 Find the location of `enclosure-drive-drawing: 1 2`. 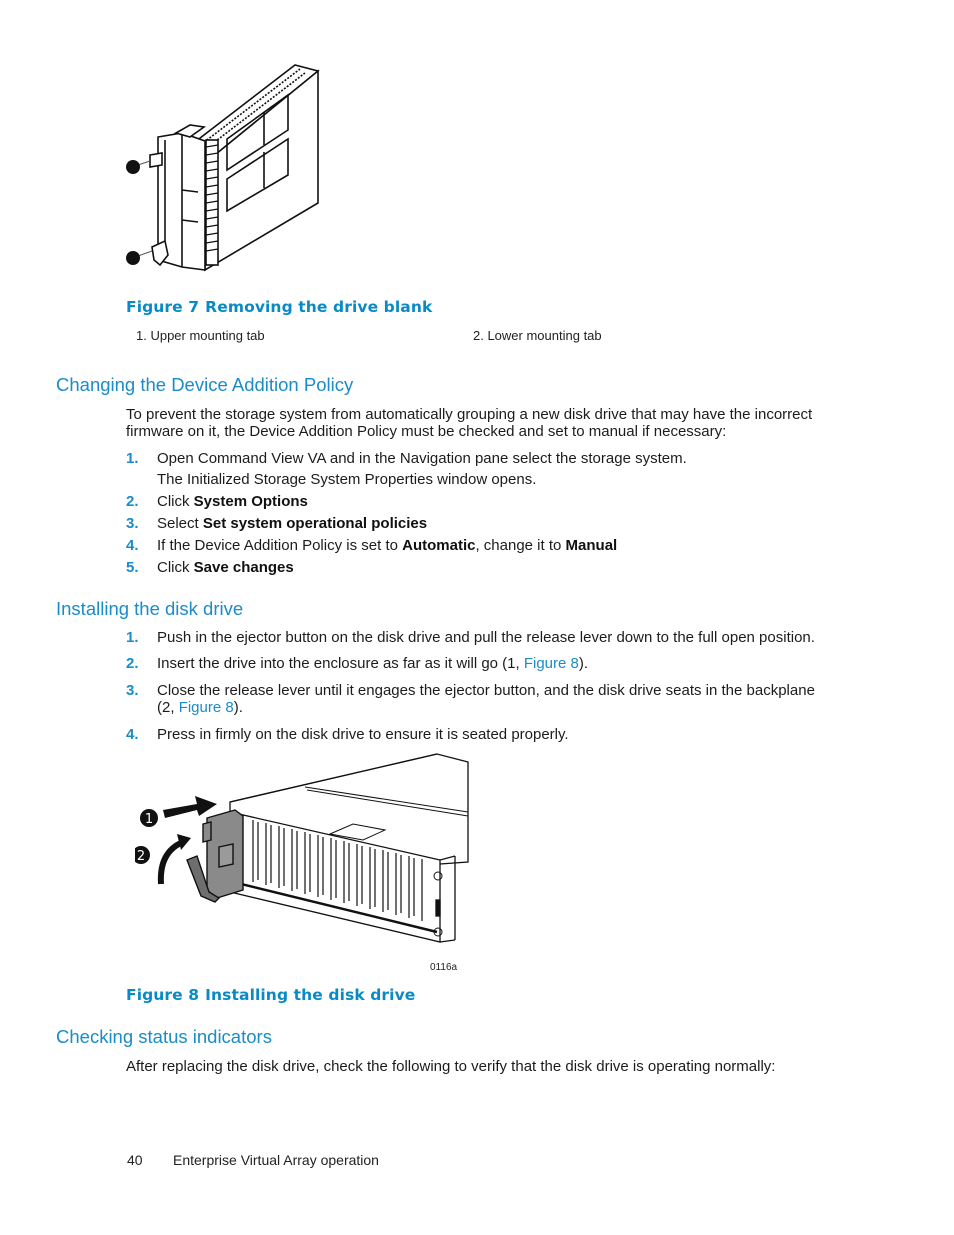

enclosure-drive-drawing: 1 2 is located at coordinates (302, 848).